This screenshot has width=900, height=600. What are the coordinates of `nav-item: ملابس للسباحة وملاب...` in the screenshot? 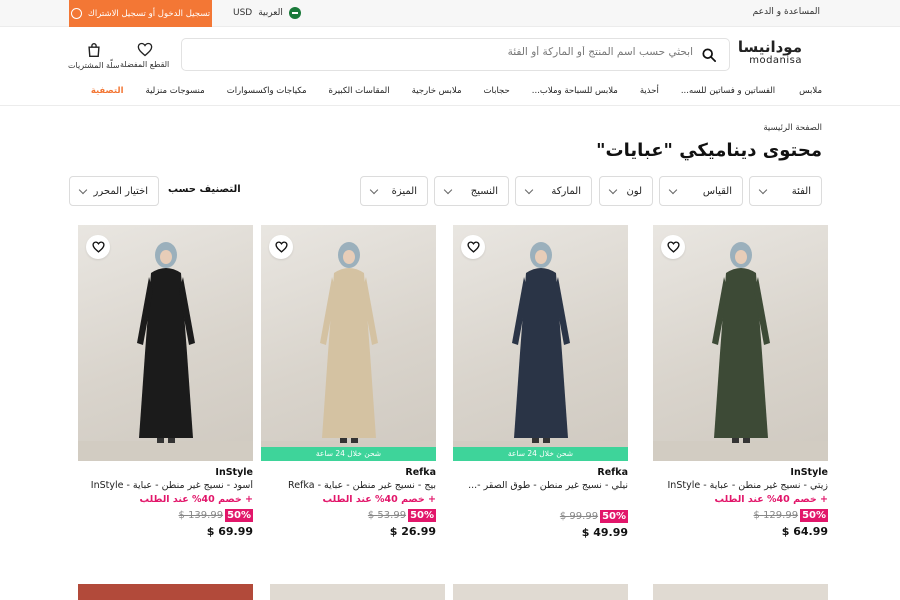 It's located at (575, 91).